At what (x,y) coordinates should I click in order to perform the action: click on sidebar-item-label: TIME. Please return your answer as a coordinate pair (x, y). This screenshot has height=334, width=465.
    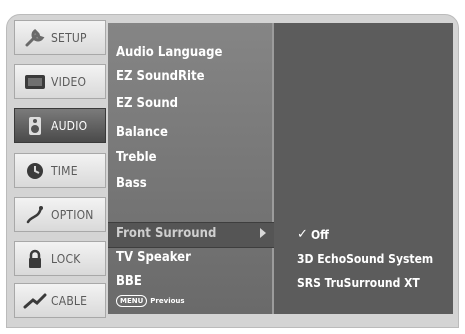
    Looking at the image, I should click on (64, 170).